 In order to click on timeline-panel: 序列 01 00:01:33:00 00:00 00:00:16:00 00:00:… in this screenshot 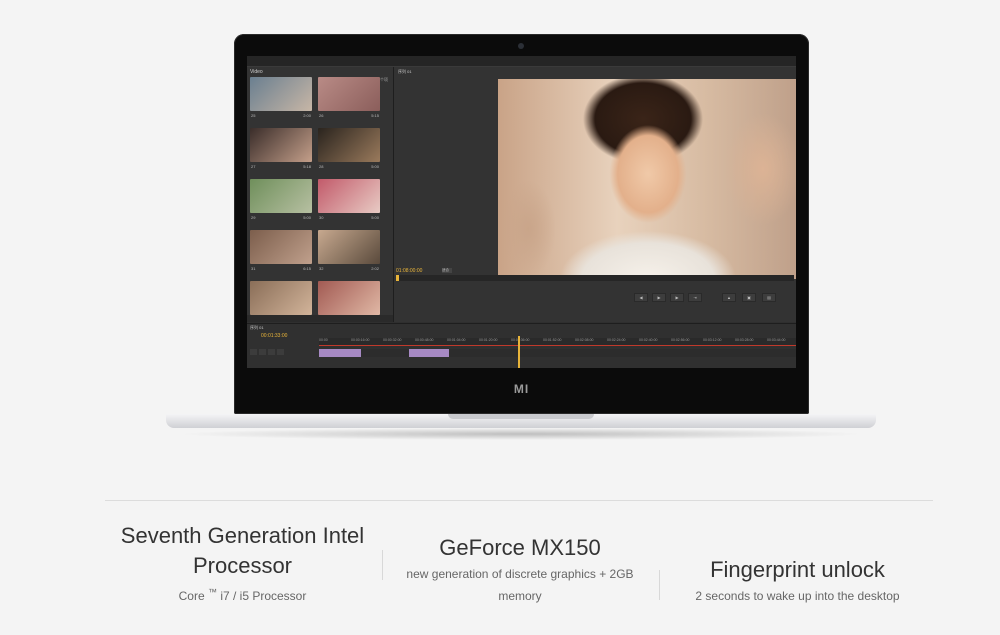, I will do `click(521, 345)`.